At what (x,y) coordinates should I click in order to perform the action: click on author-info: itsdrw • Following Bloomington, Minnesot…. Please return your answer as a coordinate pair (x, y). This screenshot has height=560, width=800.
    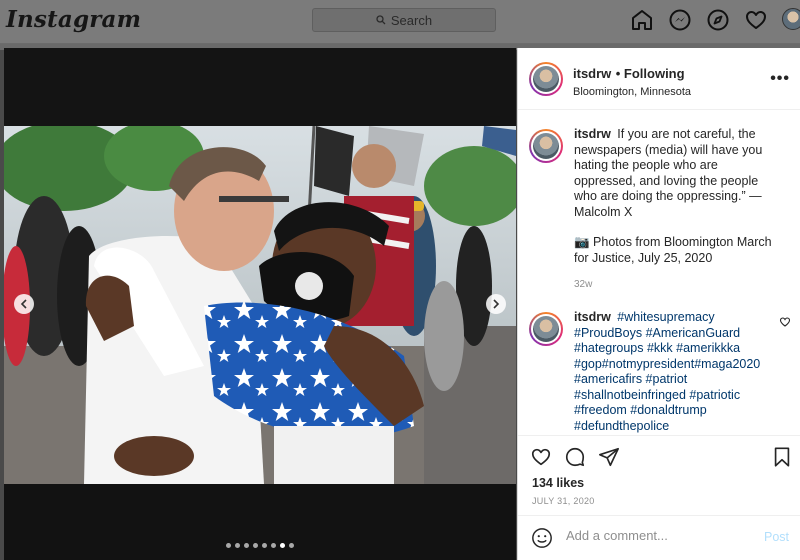
    Looking at the image, I should click on (632, 81).